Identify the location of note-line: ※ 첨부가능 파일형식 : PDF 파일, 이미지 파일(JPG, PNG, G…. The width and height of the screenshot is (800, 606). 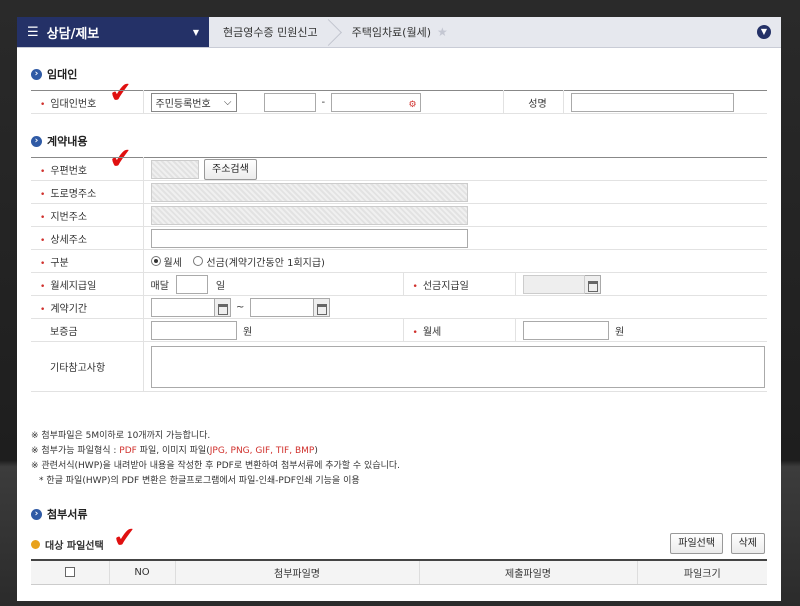
(174, 451).